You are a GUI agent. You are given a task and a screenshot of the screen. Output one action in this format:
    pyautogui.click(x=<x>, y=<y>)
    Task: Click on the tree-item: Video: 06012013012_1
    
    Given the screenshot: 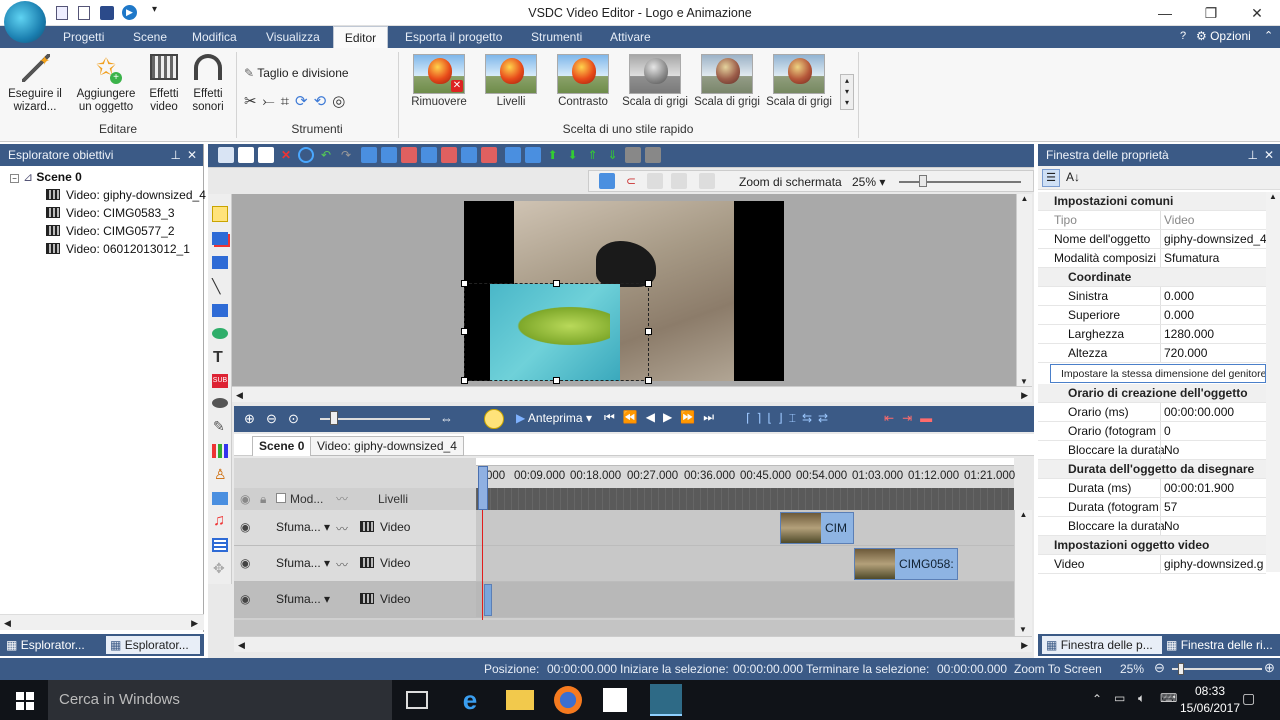 What is the action you would take?
    pyautogui.click(x=118, y=249)
    